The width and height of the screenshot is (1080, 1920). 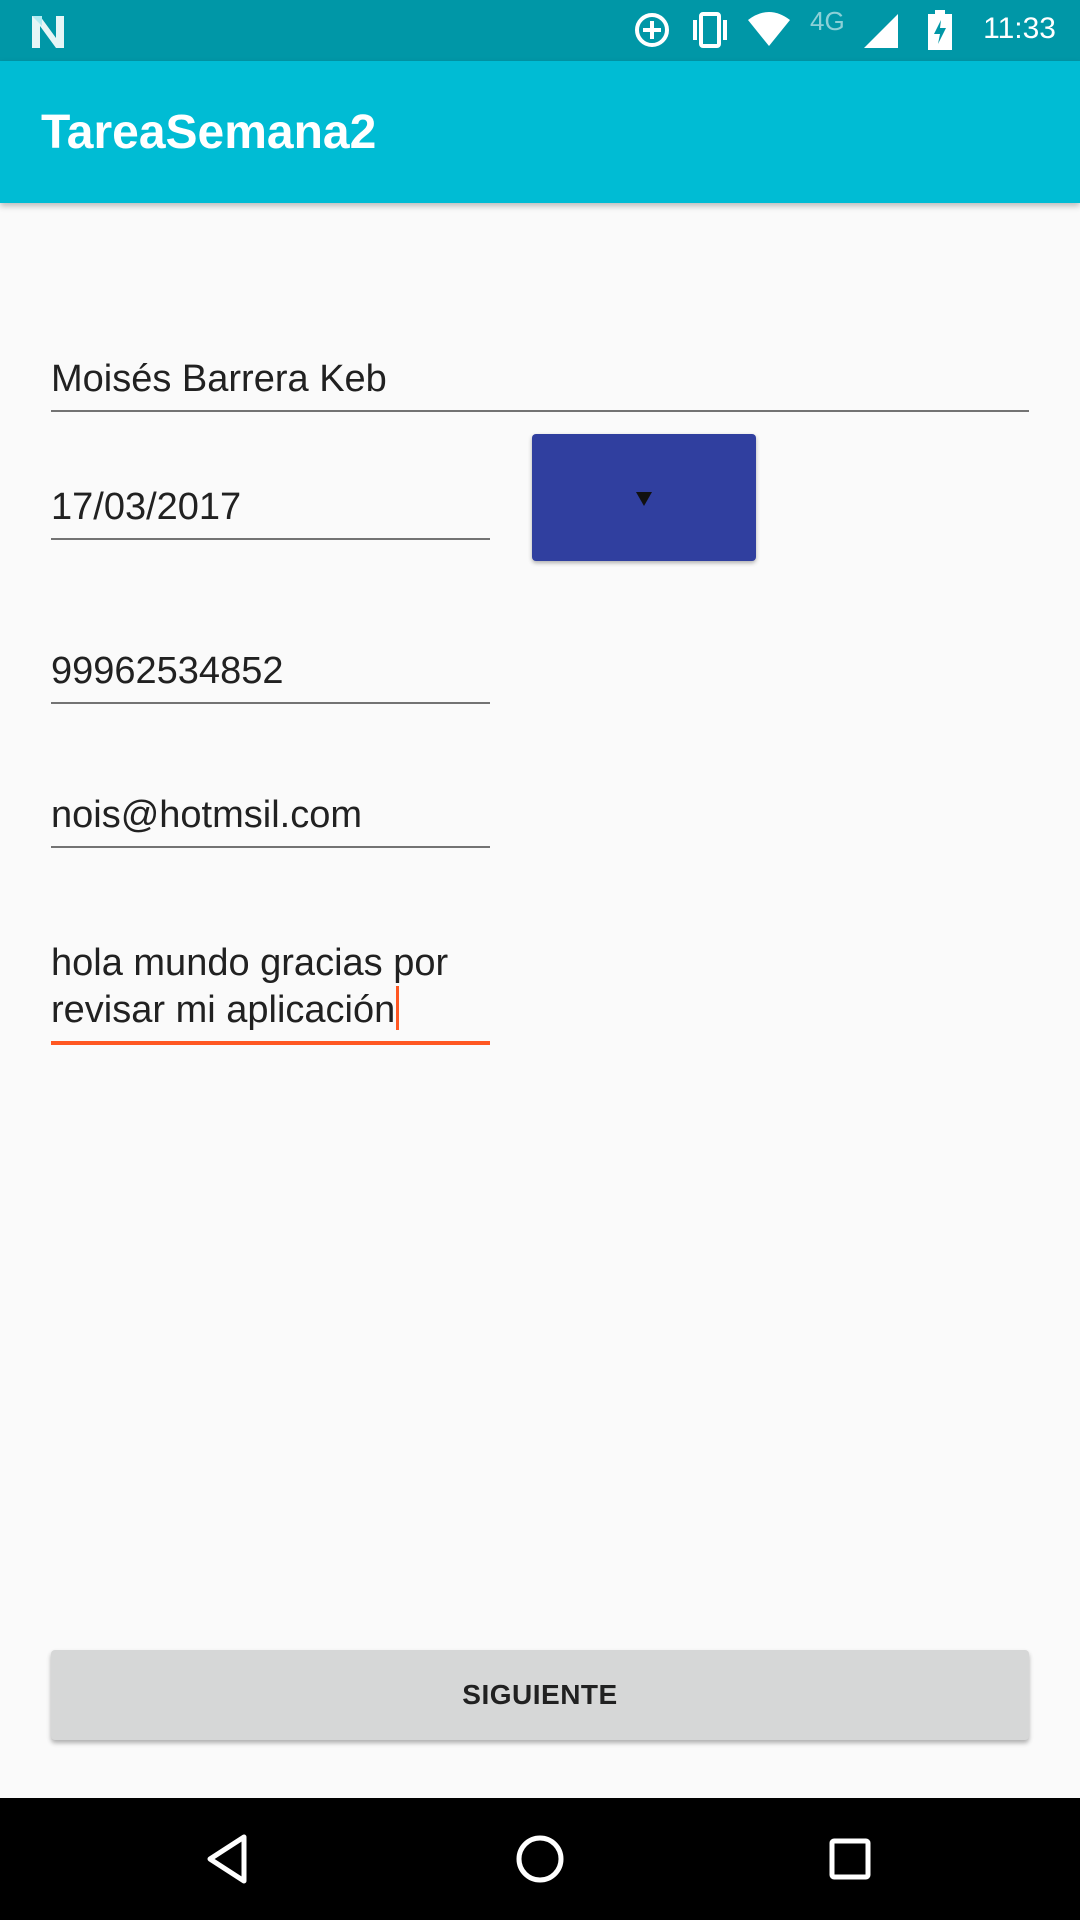 I want to click on phone-field: 99962534852, so click(x=270, y=676).